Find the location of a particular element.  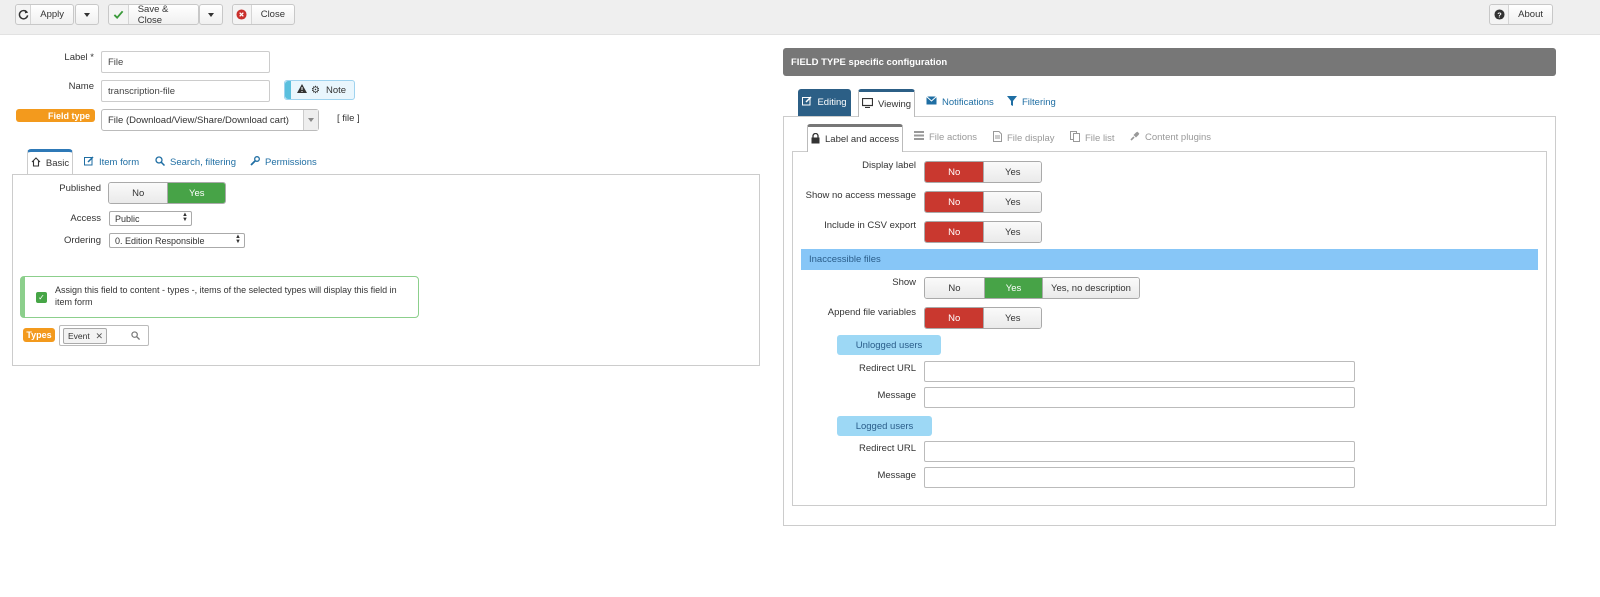

apply-dropdown-button is located at coordinates (87, 14).